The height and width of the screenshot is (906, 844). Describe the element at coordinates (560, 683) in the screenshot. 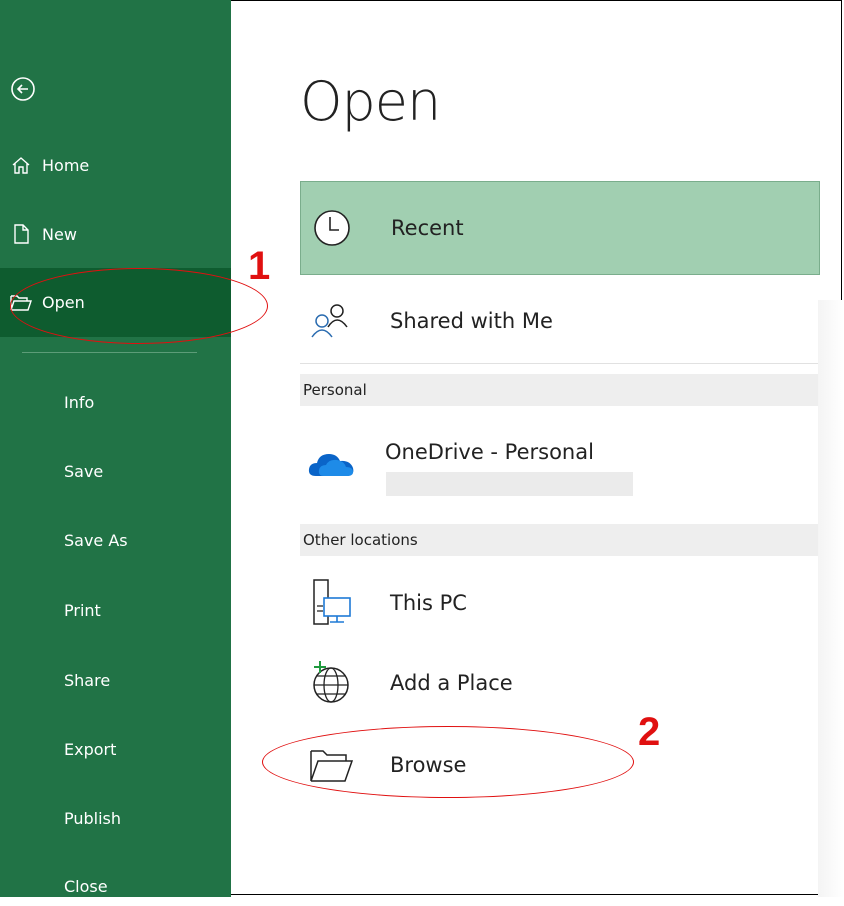

I see `location-add-a-place: Add a Place` at that location.